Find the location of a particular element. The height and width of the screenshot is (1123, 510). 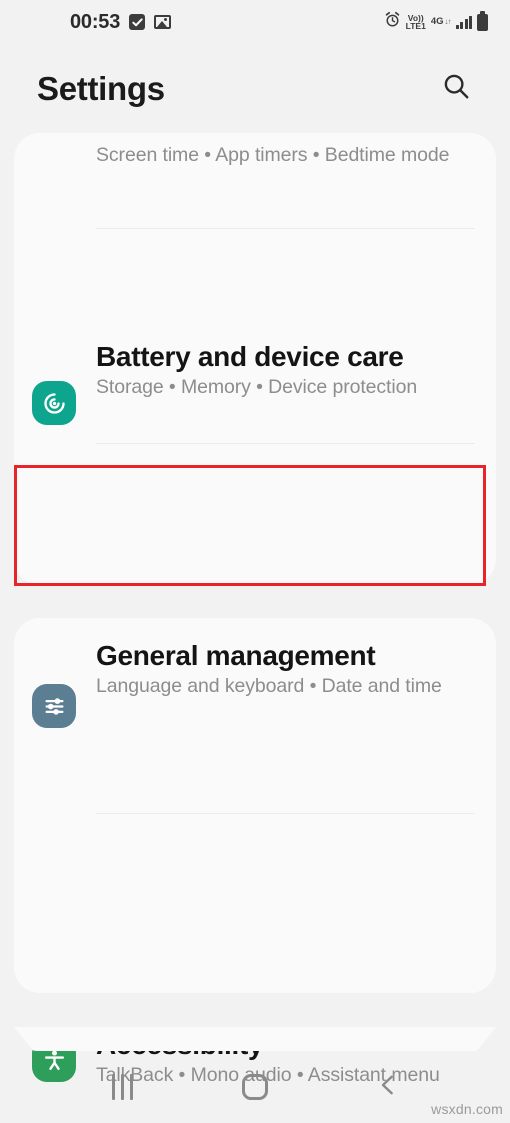

battery-icon is located at coordinates (482, 20).